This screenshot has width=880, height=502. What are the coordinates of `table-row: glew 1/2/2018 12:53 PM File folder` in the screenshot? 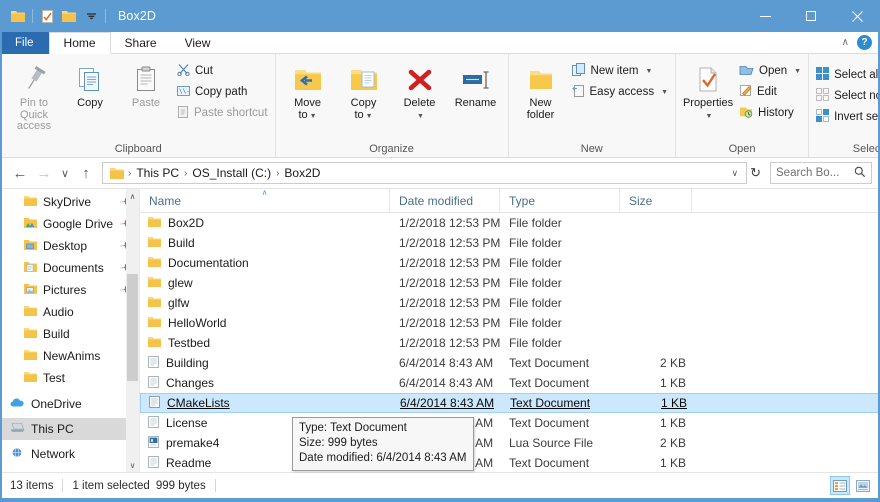 It's located at (510, 283).